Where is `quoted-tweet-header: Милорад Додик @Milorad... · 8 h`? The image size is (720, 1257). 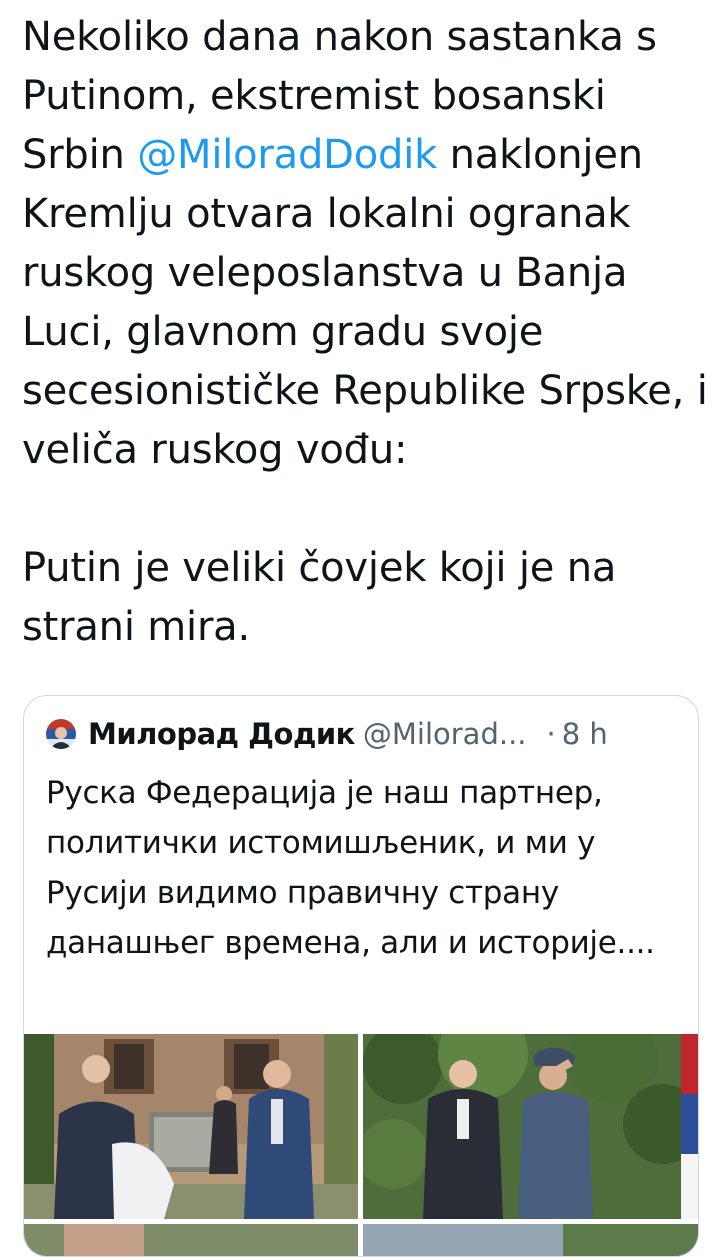 quoted-tweet-header: Милорад Додик @Milorad... · 8 h is located at coordinates (363, 734).